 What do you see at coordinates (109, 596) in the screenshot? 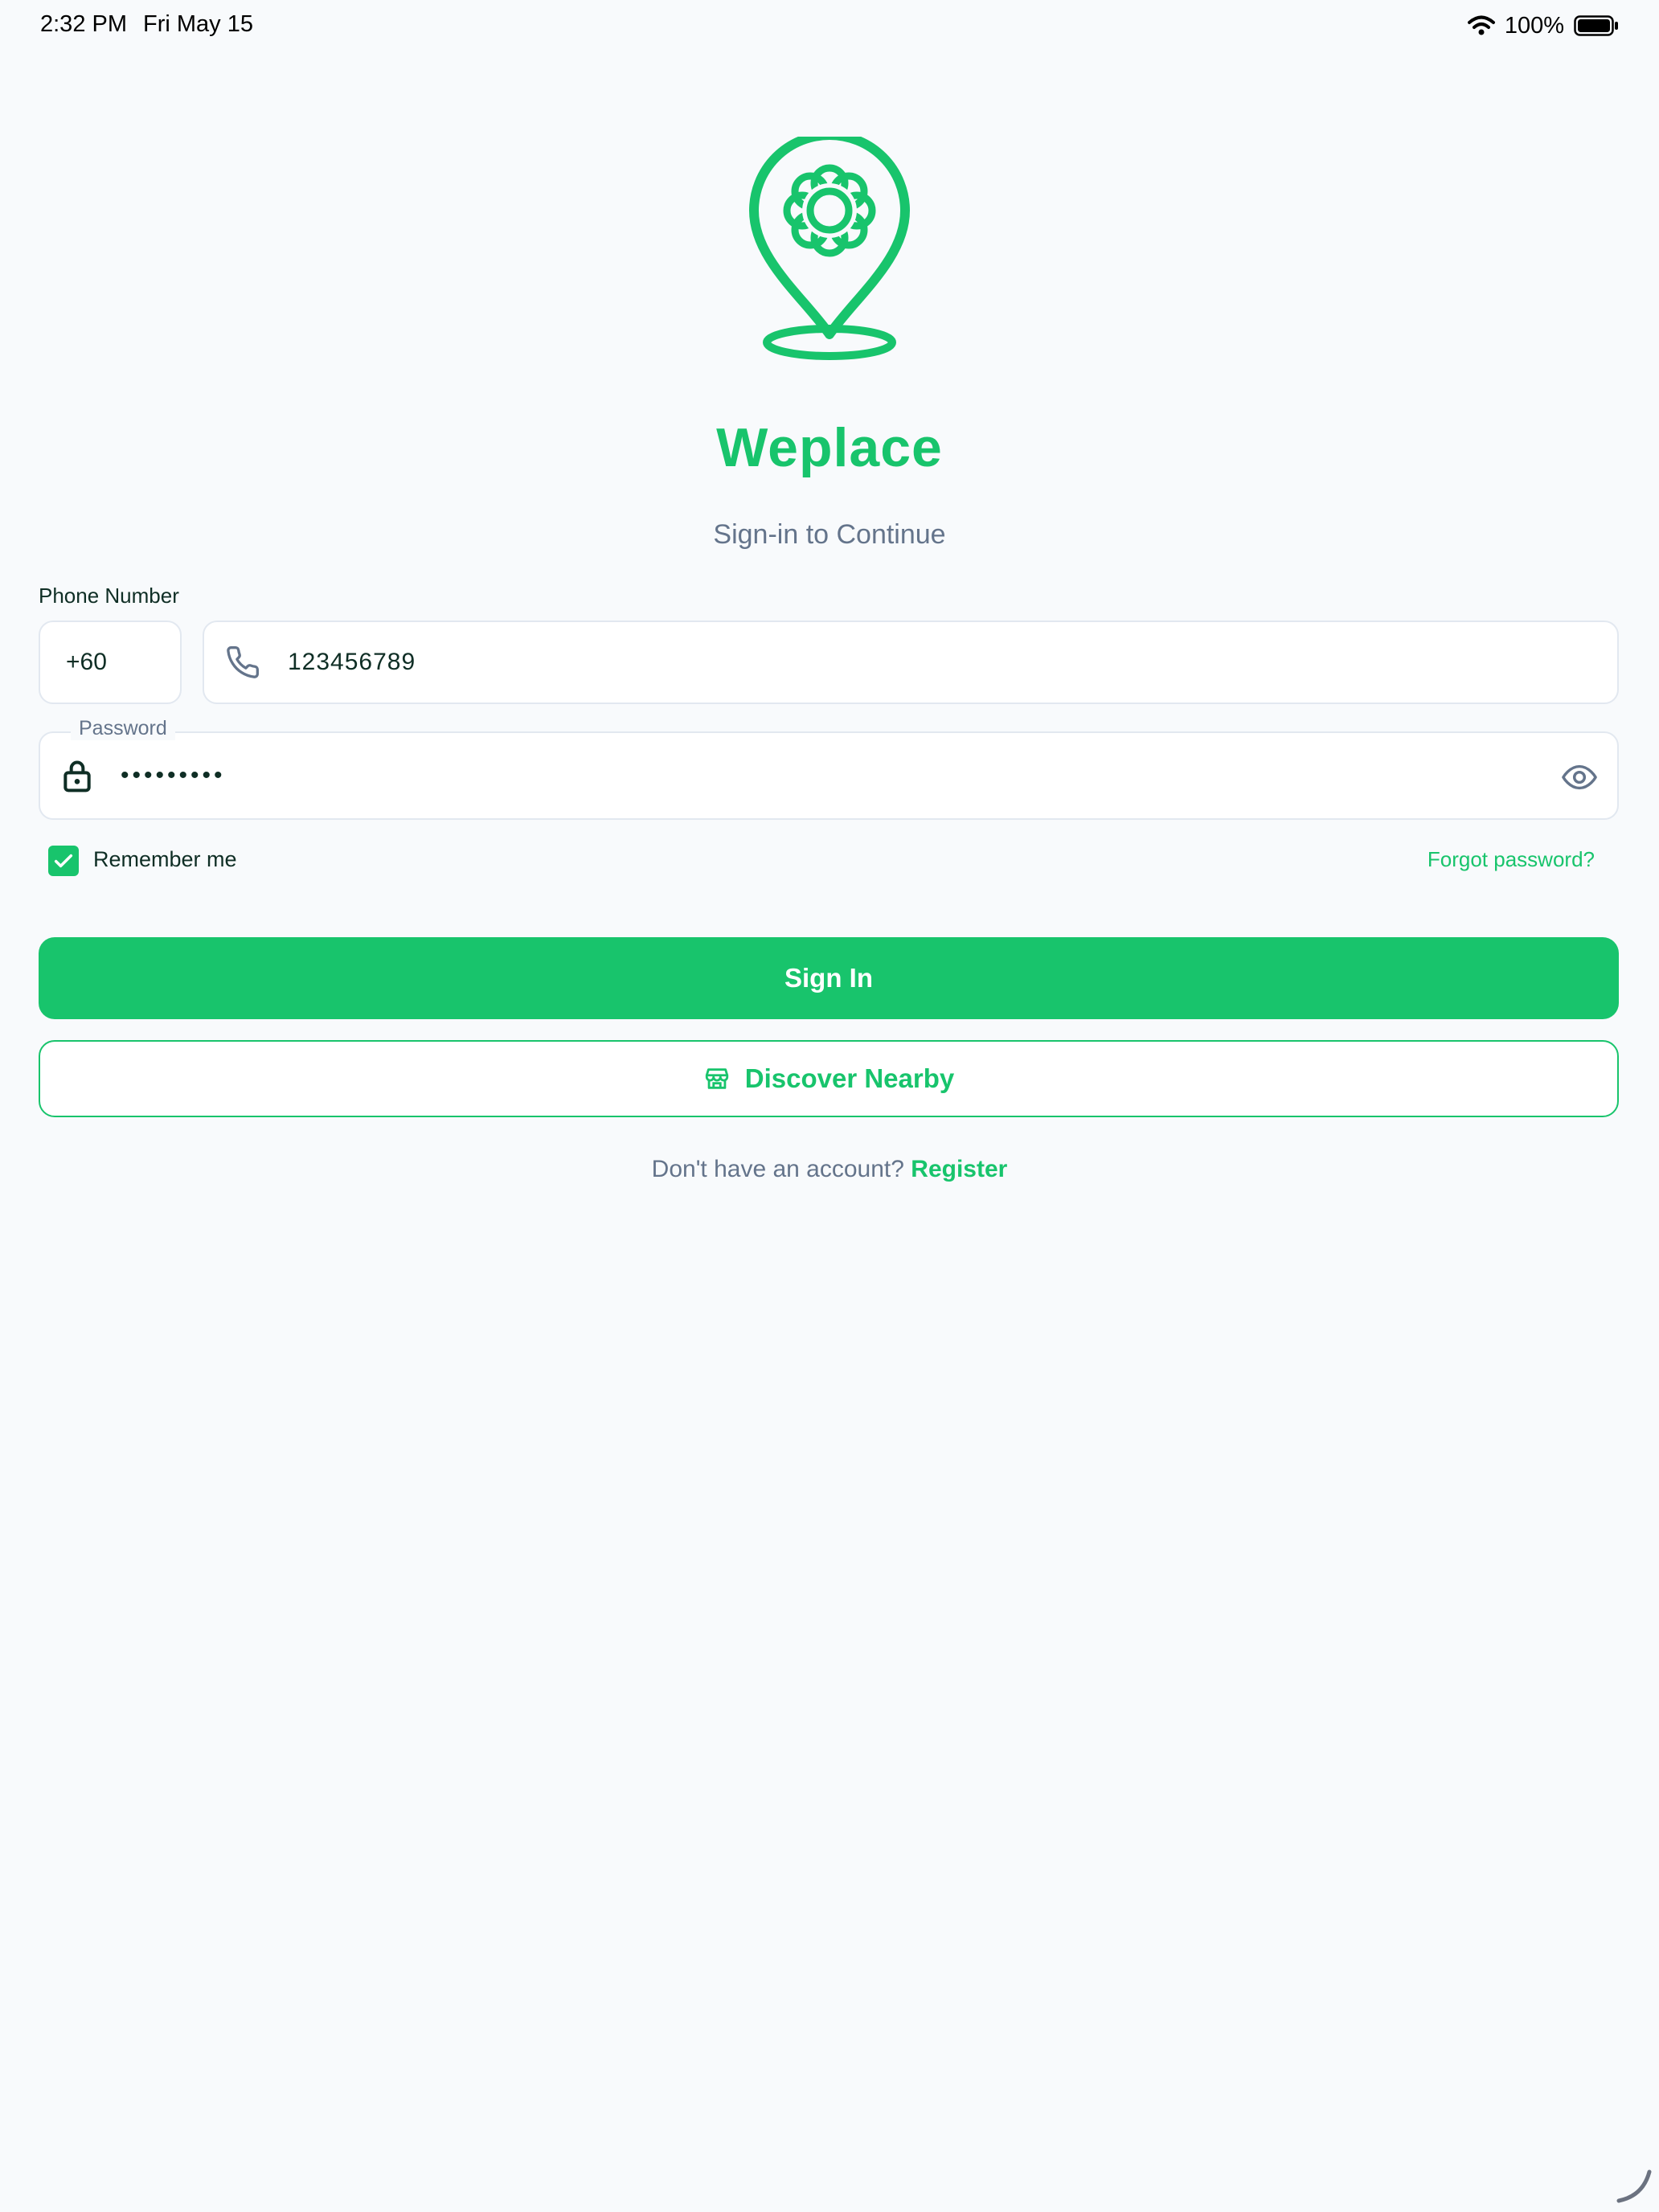
I see `phone-number-label: Phone Number` at bounding box center [109, 596].